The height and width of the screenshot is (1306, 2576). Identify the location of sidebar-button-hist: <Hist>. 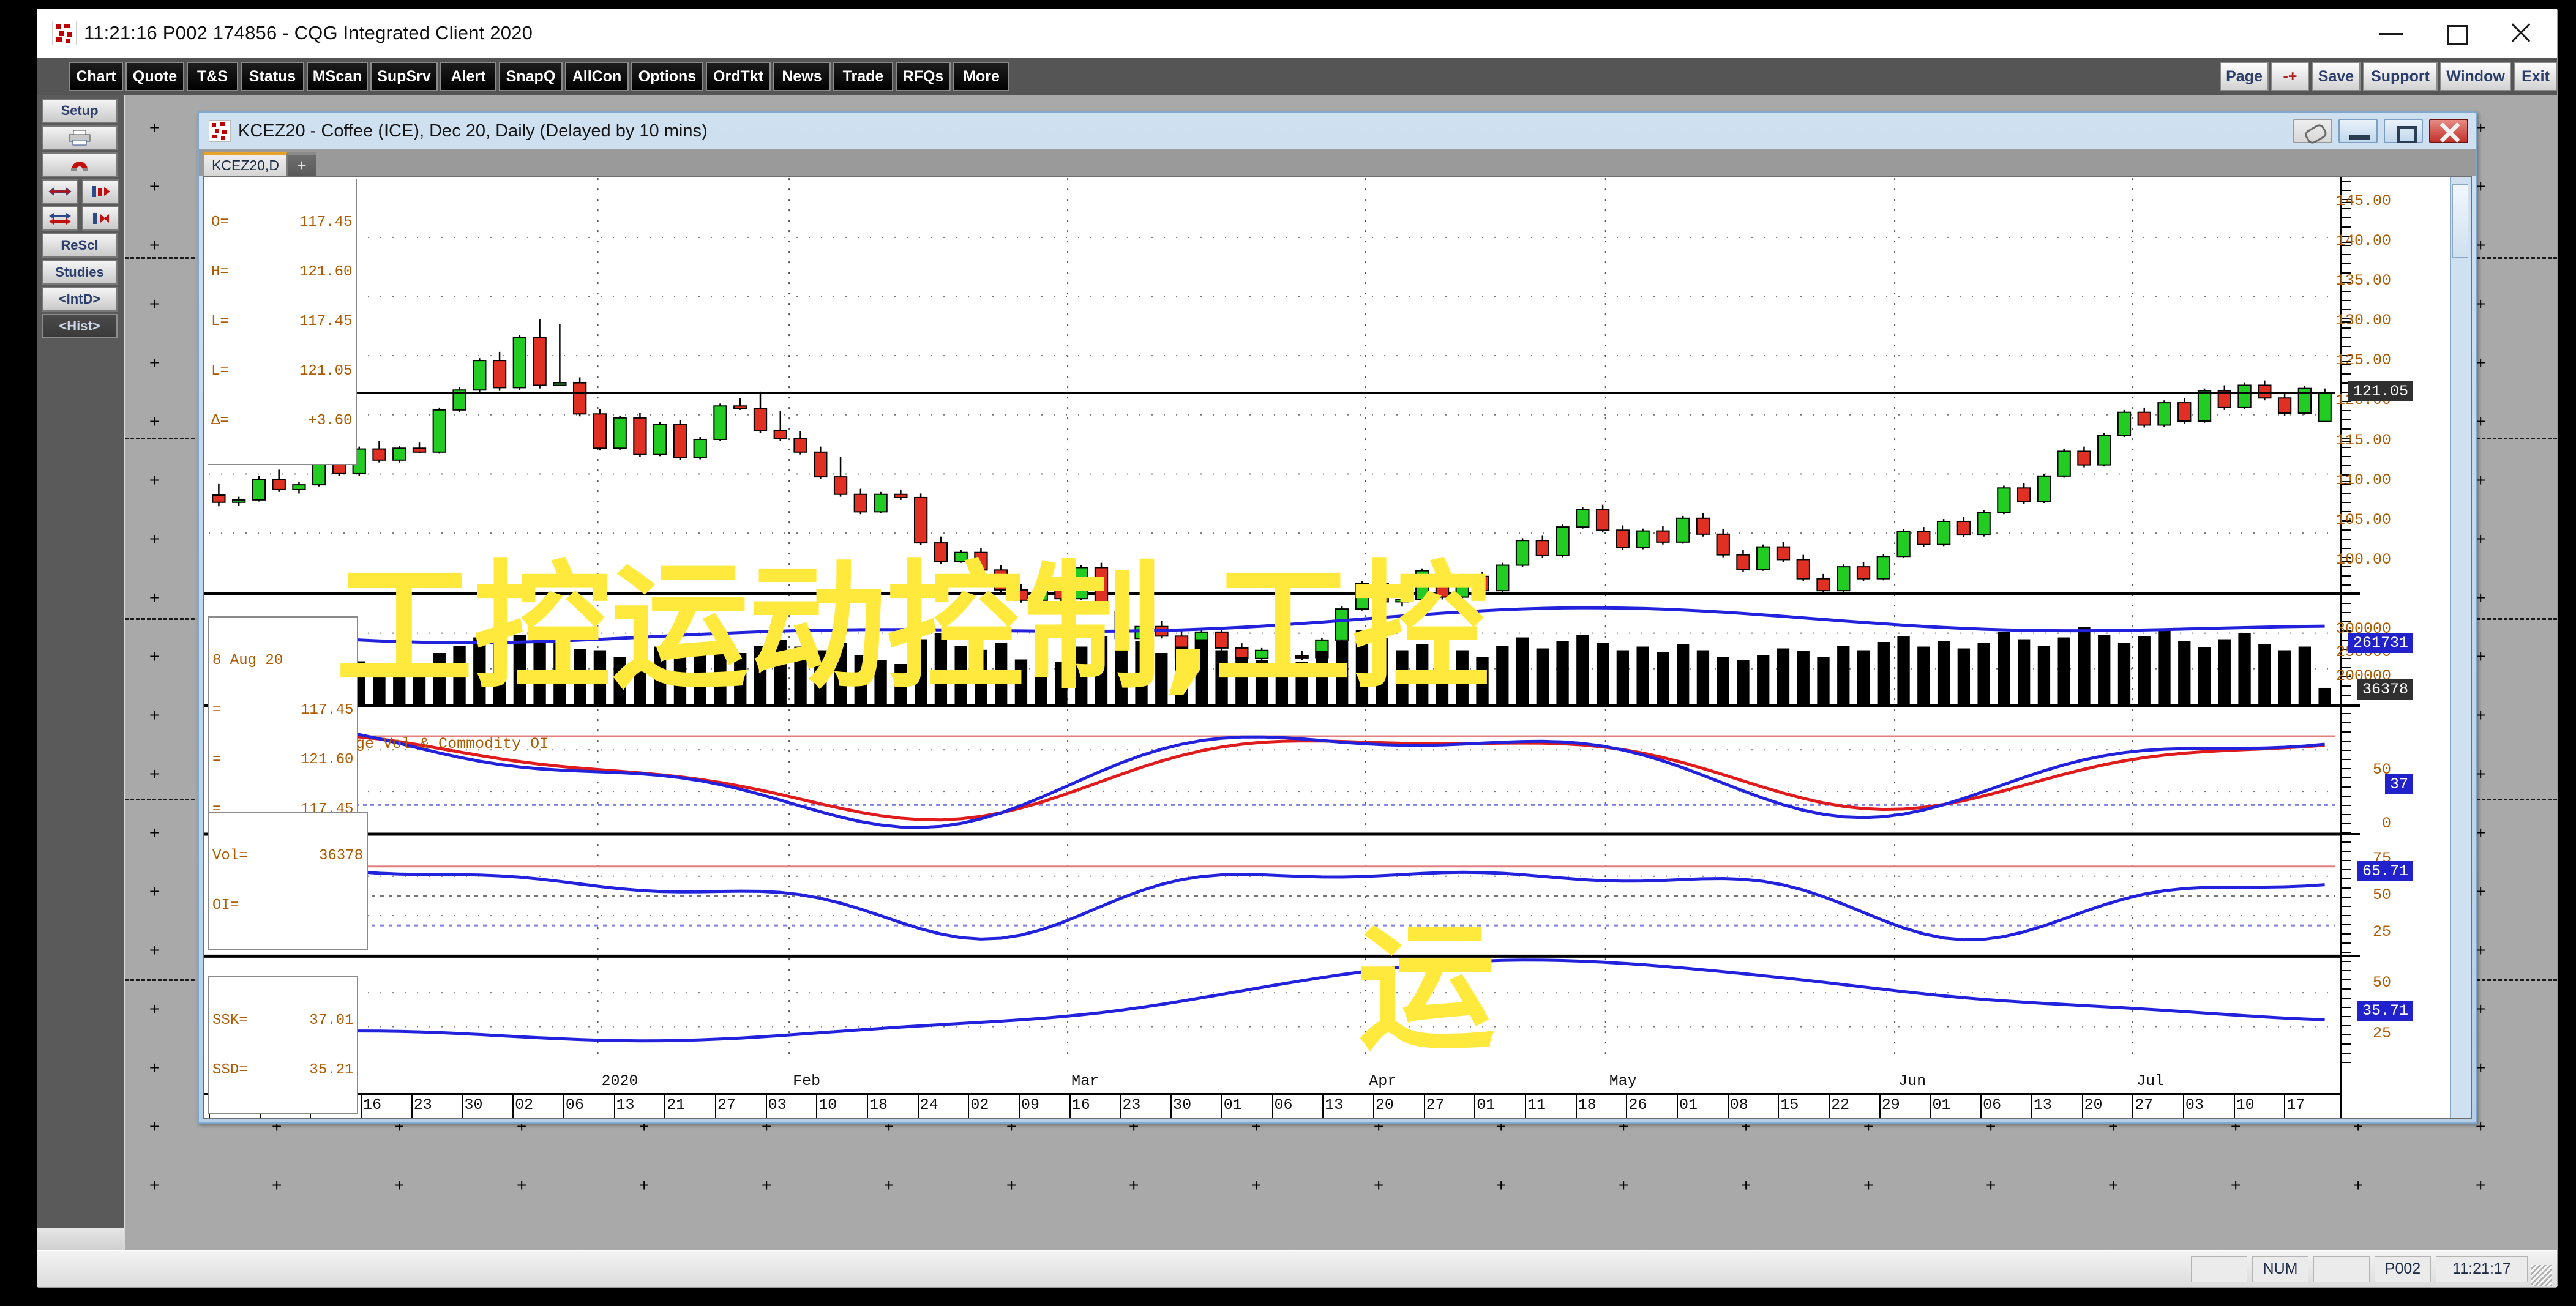
(80, 326).